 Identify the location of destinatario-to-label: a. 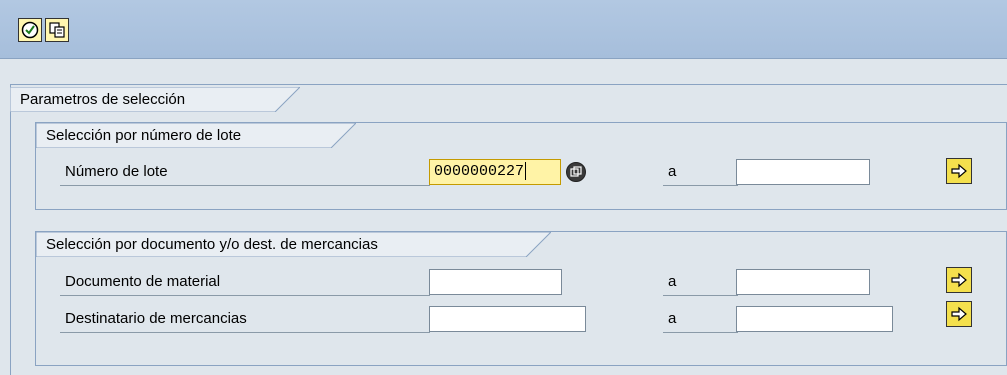
(700, 319).